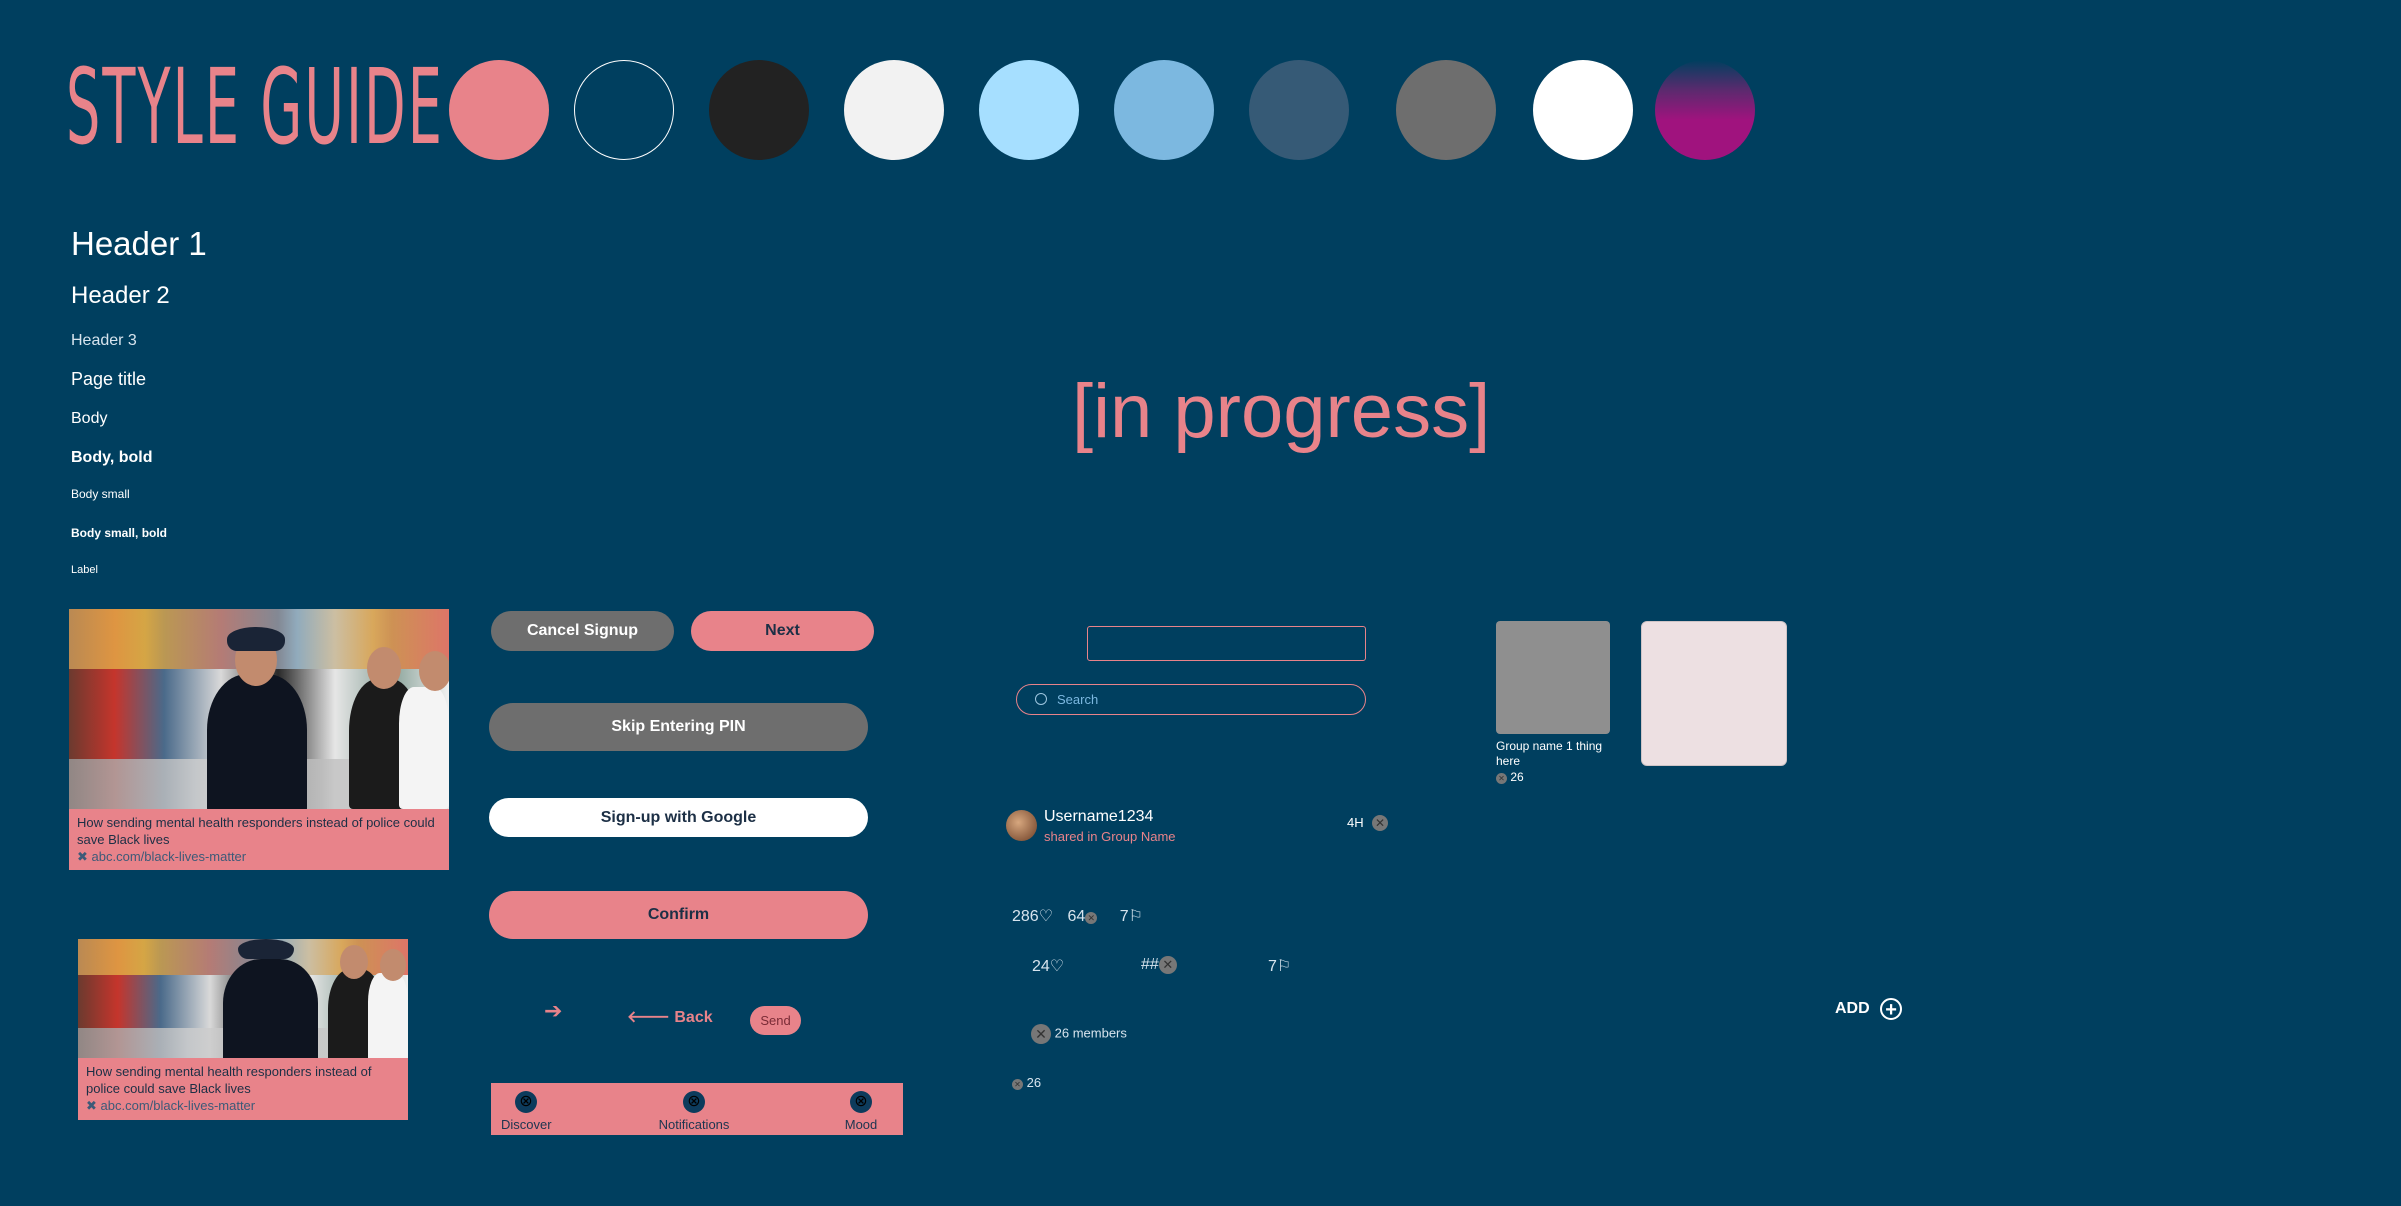  I want to click on mood-icon: ⊗, so click(861, 1102).